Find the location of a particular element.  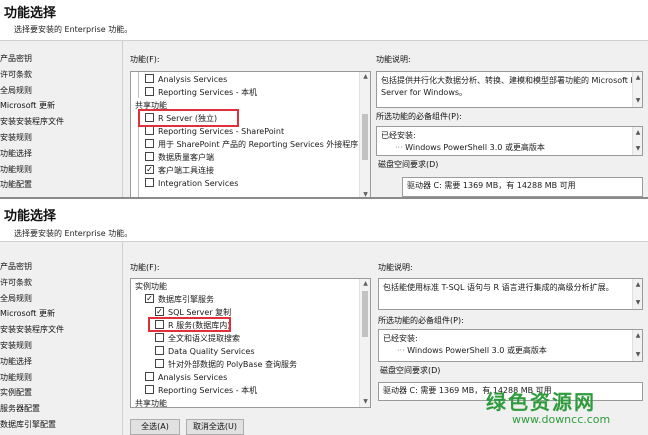

top-header: 功能选择 选择要安装的 Enterprise 功能。 is located at coordinates (324, 20).